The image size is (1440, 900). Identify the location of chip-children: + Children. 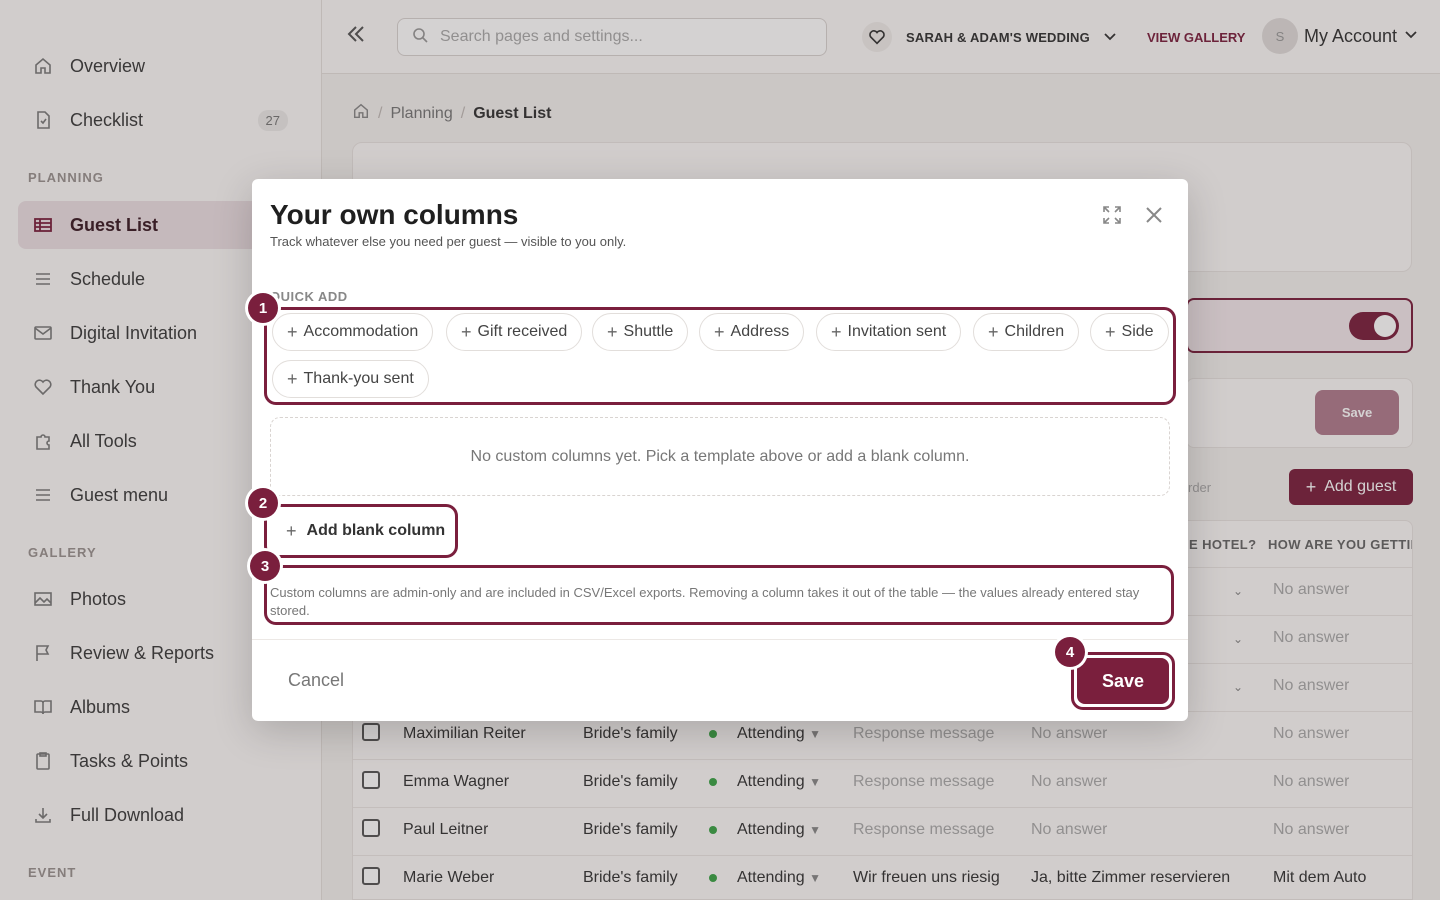
(1026, 332).